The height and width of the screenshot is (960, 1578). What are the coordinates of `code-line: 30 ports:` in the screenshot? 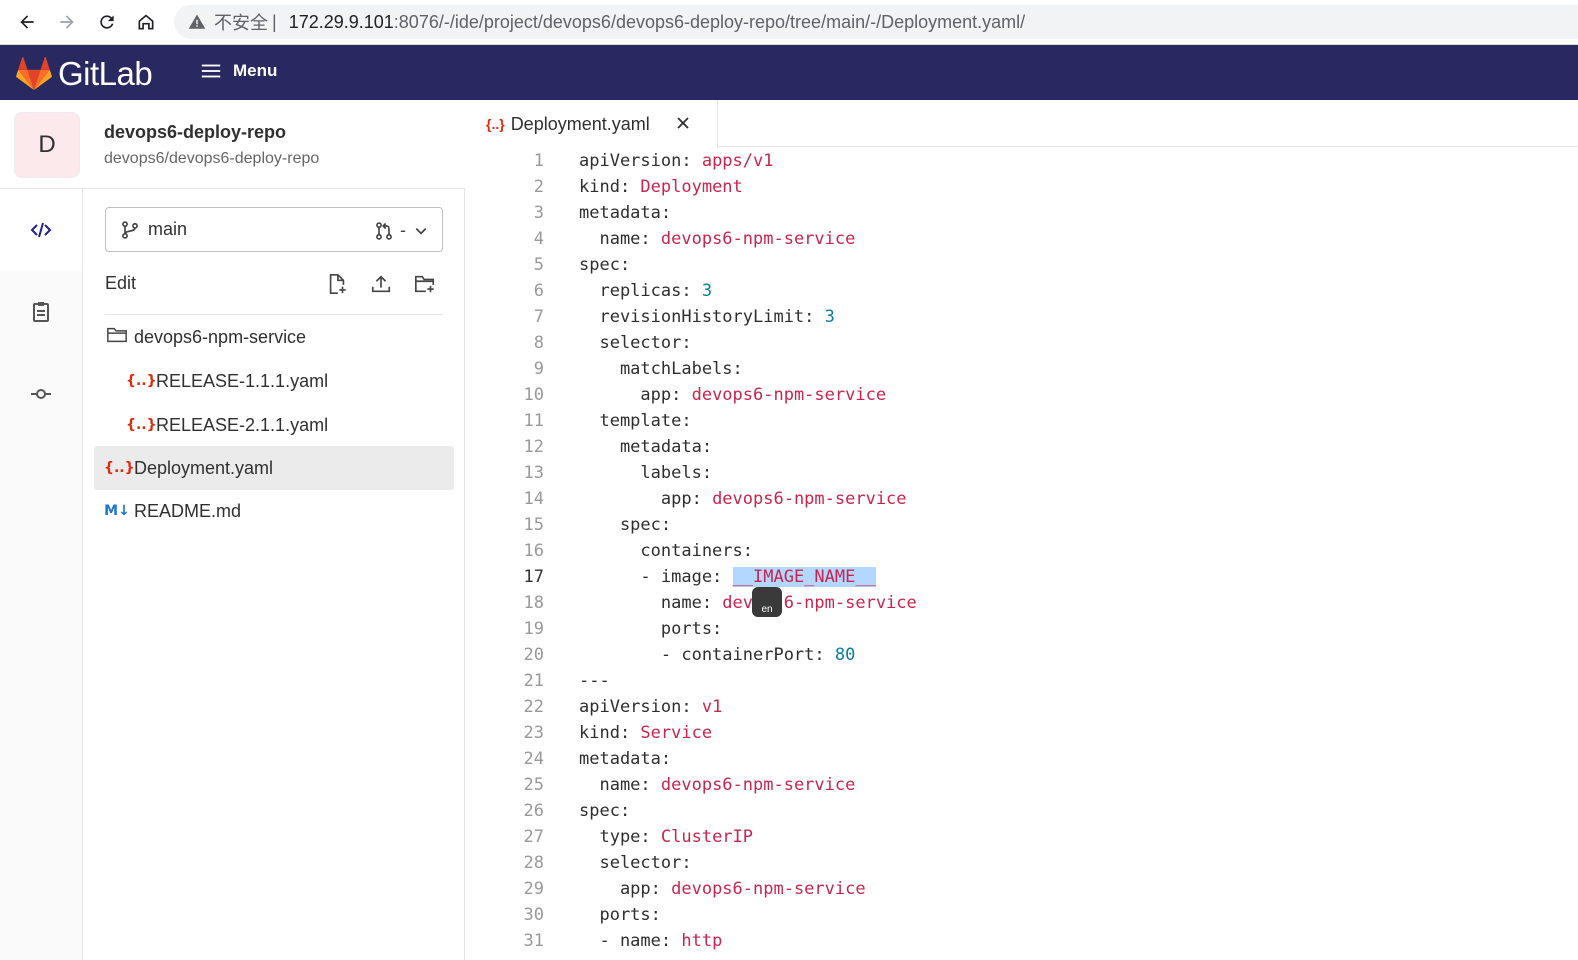 It's located at (1022, 915).